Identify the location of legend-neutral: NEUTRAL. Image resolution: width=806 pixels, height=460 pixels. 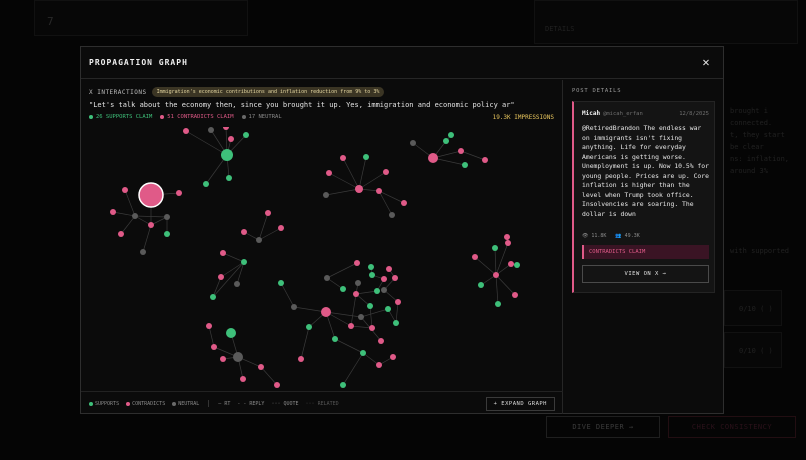
(185, 404).